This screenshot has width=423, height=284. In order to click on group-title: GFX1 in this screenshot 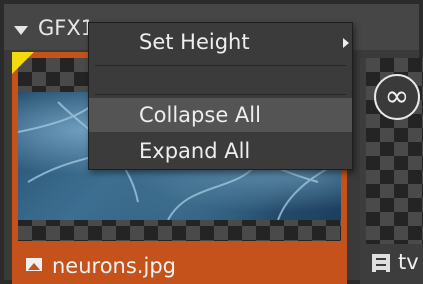, I will do `click(66, 28)`.